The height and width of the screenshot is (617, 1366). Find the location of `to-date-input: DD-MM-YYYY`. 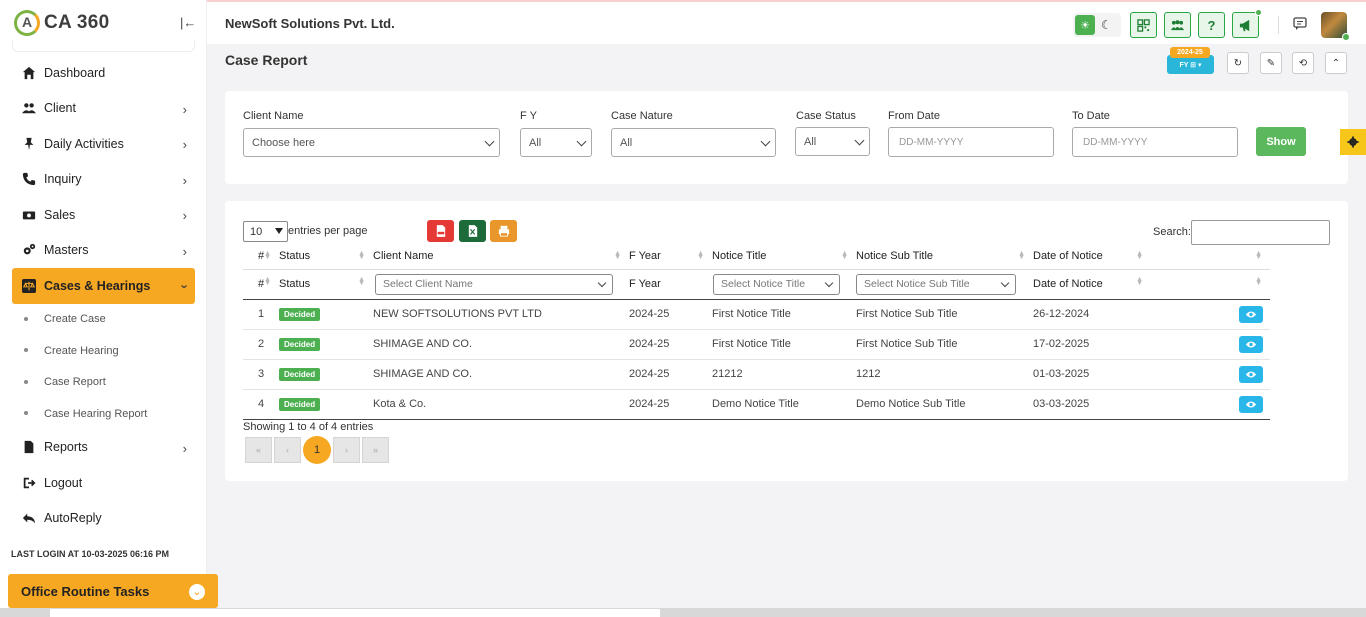

to-date-input: DD-MM-YYYY is located at coordinates (1155, 142).